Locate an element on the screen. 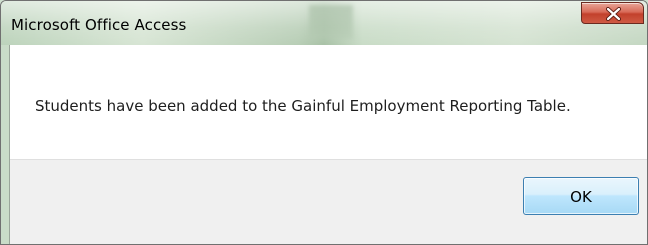 The image size is (648, 245). dialog-title: Microsoft Office Access is located at coordinates (99, 25).